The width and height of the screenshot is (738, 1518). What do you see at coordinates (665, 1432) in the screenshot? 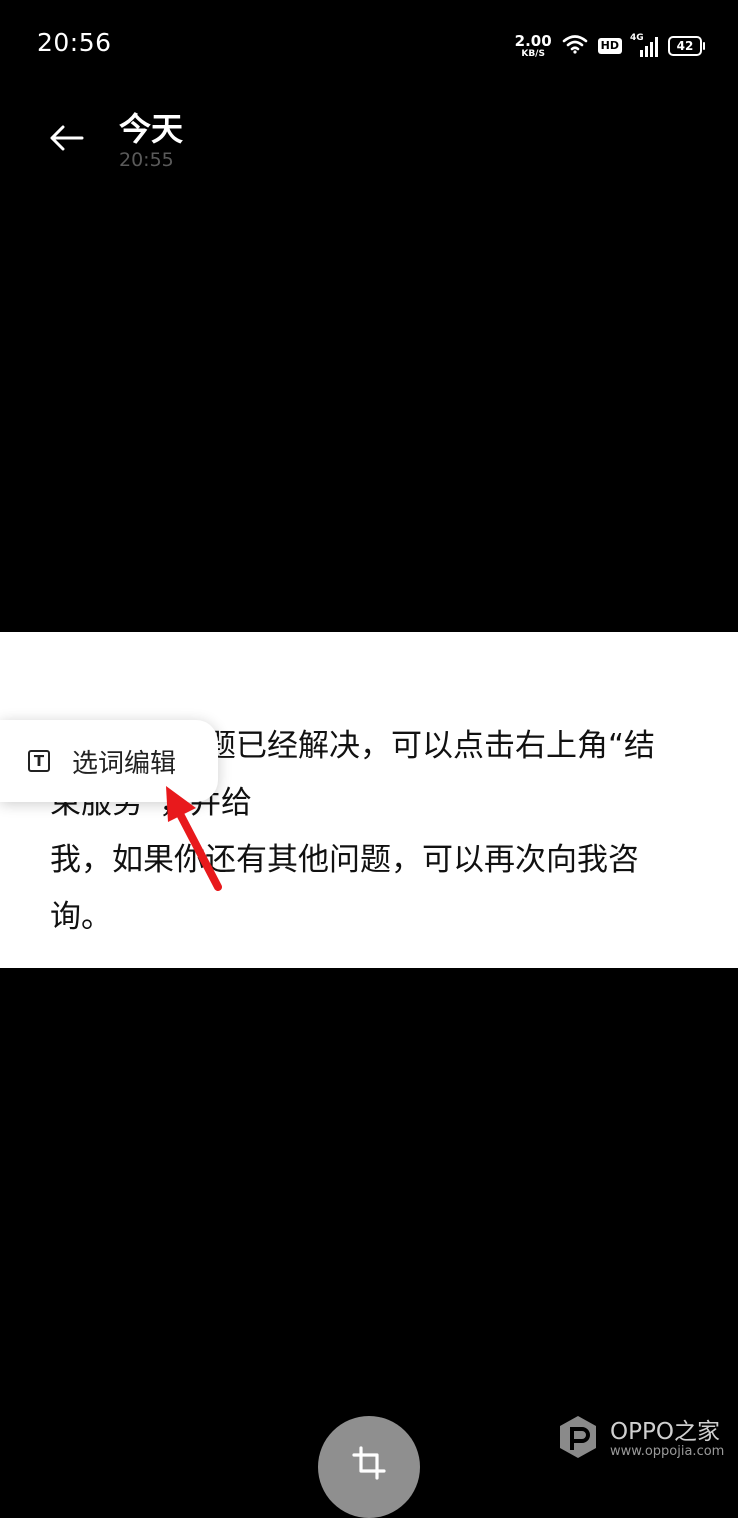
I see `watermark-brand: OPPO之家` at bounding box center [665, 1432].